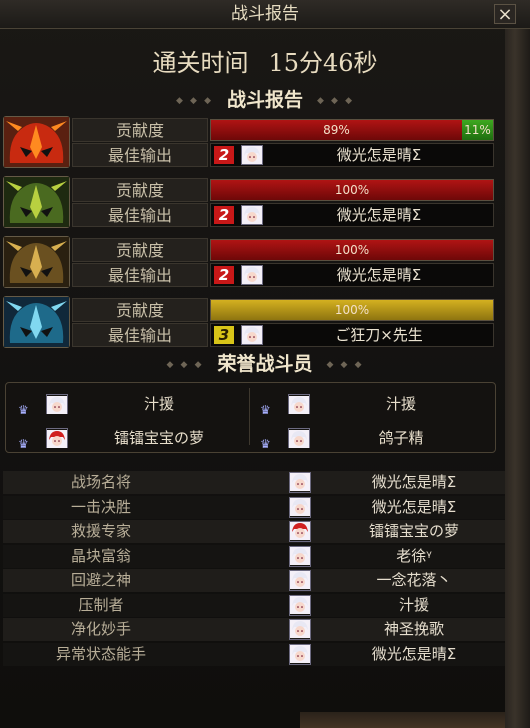  Describe the element at coordinates (401, 438) in the screenshot. I see `honor-player-name: 鸽子精` at that location.